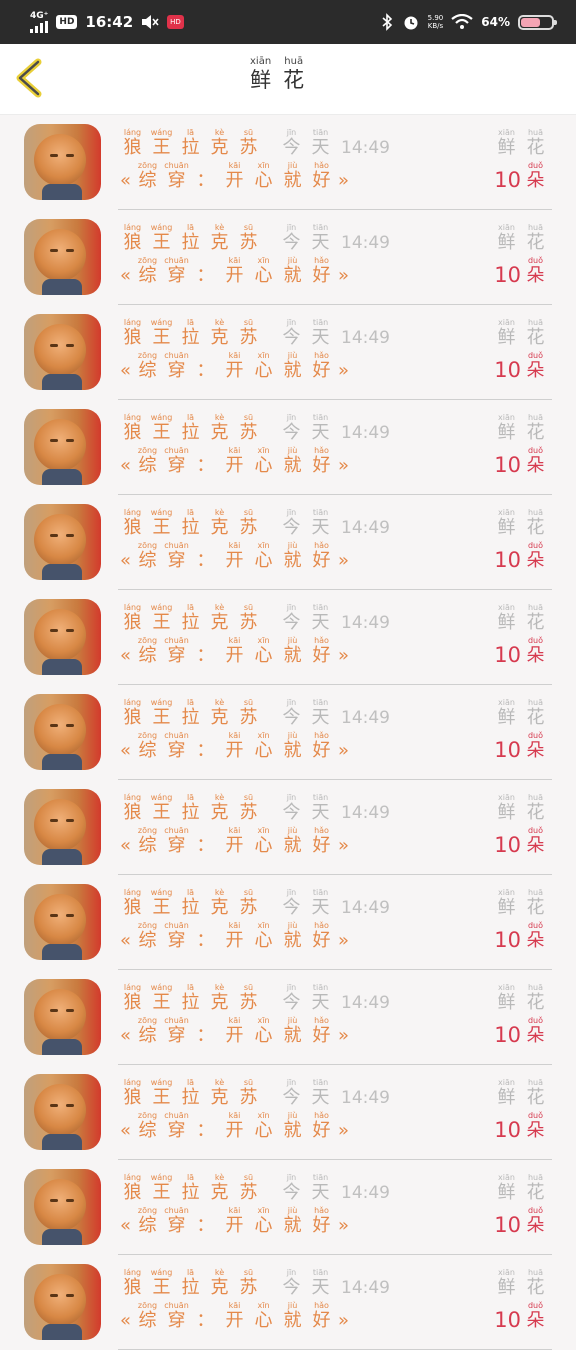 The height and width of the screenshot is (1350, 576). Describe the element at coordinates (248, 713) in the screenshot. I see `sender-name-char: sū 苏` at that location.